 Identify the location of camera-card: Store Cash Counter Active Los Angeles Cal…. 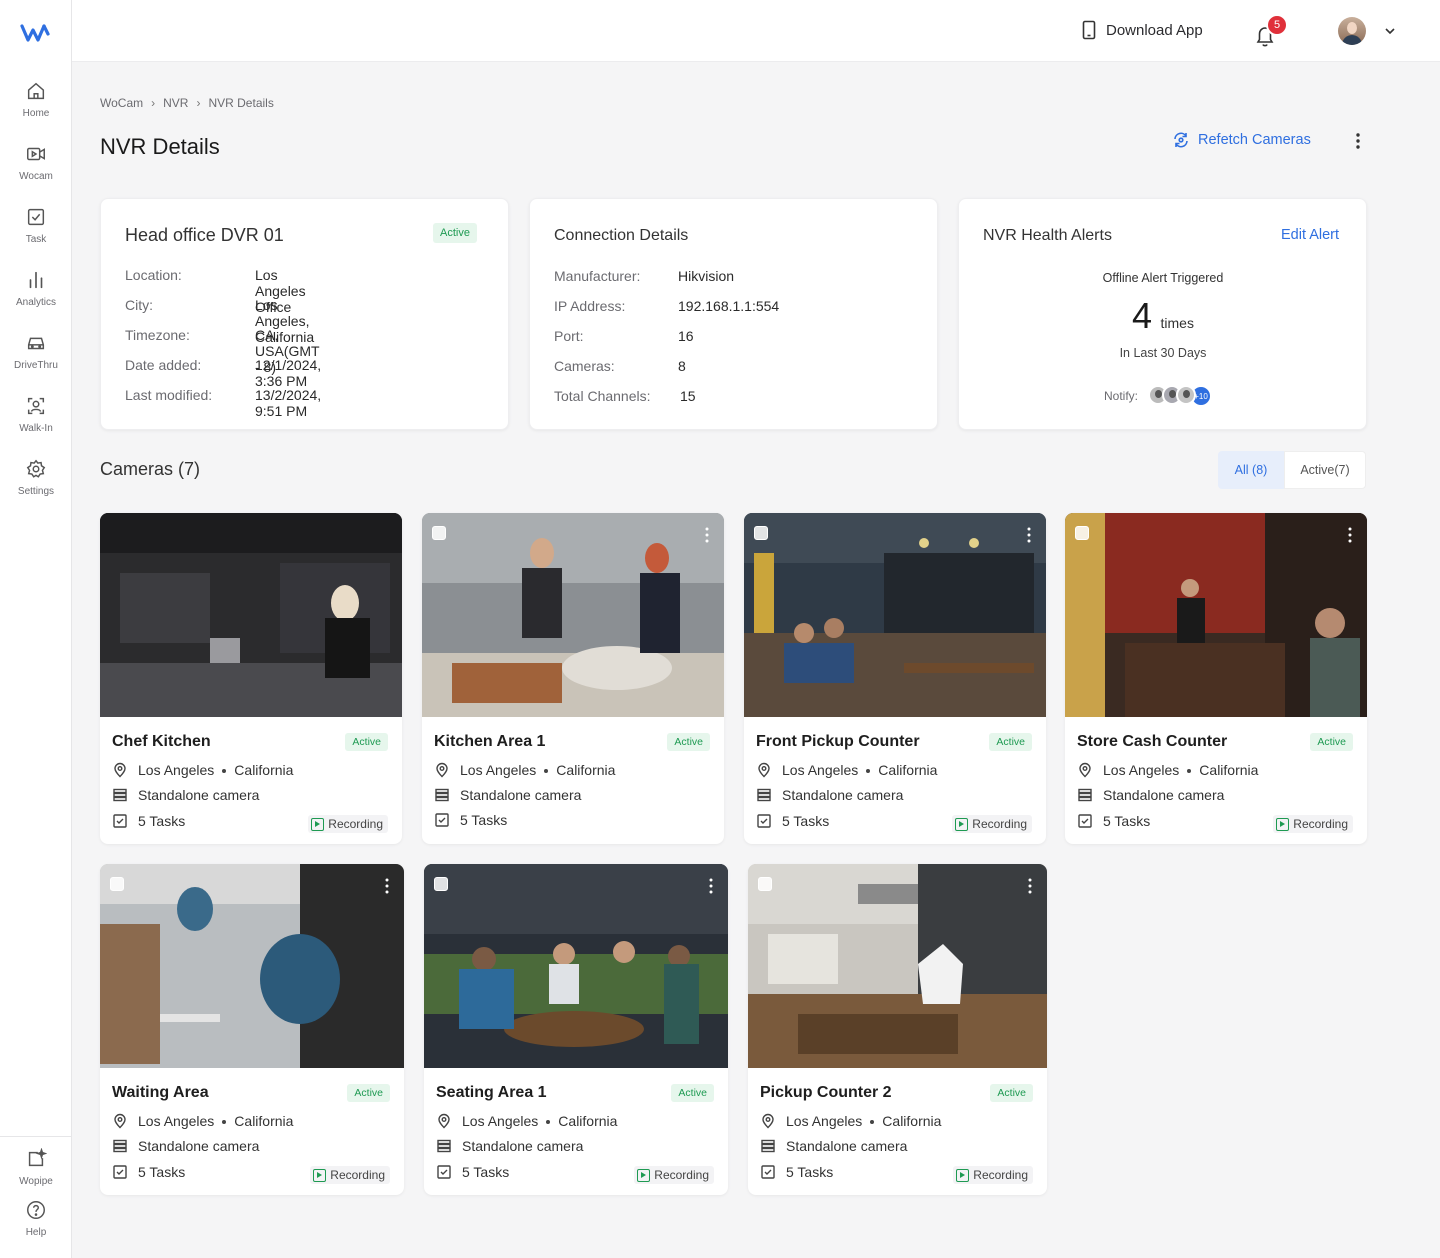
(1216, 678).